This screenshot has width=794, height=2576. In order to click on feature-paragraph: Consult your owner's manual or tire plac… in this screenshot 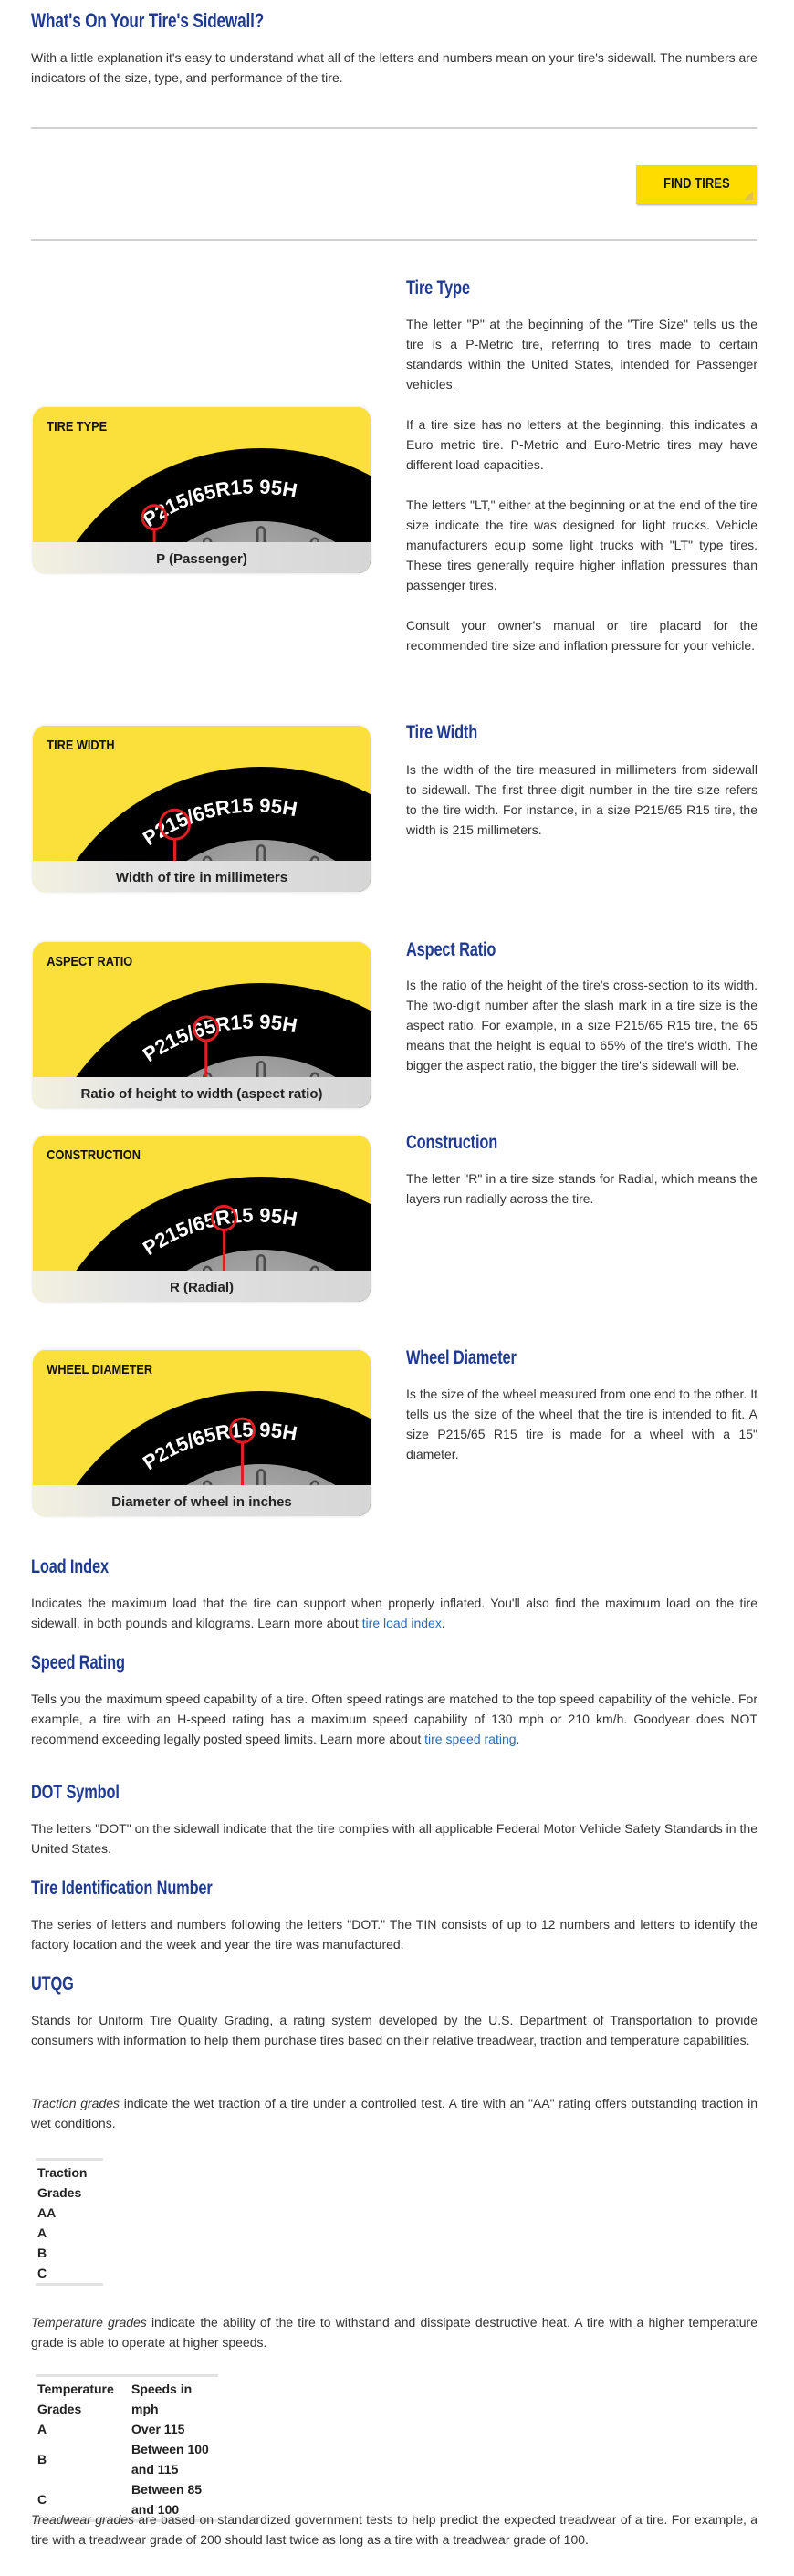, I will do `click(581, 635)`.